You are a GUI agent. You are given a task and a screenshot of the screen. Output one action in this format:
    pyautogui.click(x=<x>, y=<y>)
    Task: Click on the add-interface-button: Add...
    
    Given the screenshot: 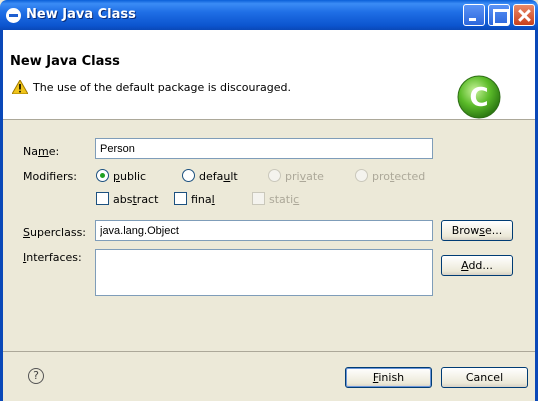 What is the action you would take?
    pyautogui.click(x=477, y=265)
    